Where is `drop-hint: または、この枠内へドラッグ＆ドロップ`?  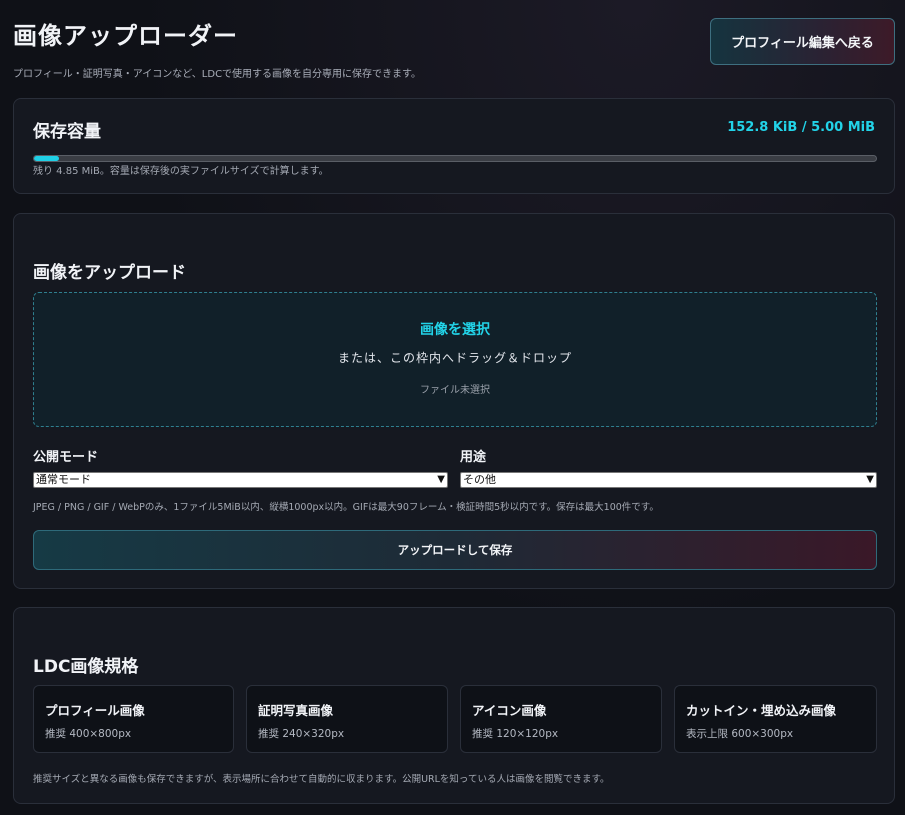
drop-hint: または、この枠内へドラッグ＆ドロップ is located at coordinates (454, 358).